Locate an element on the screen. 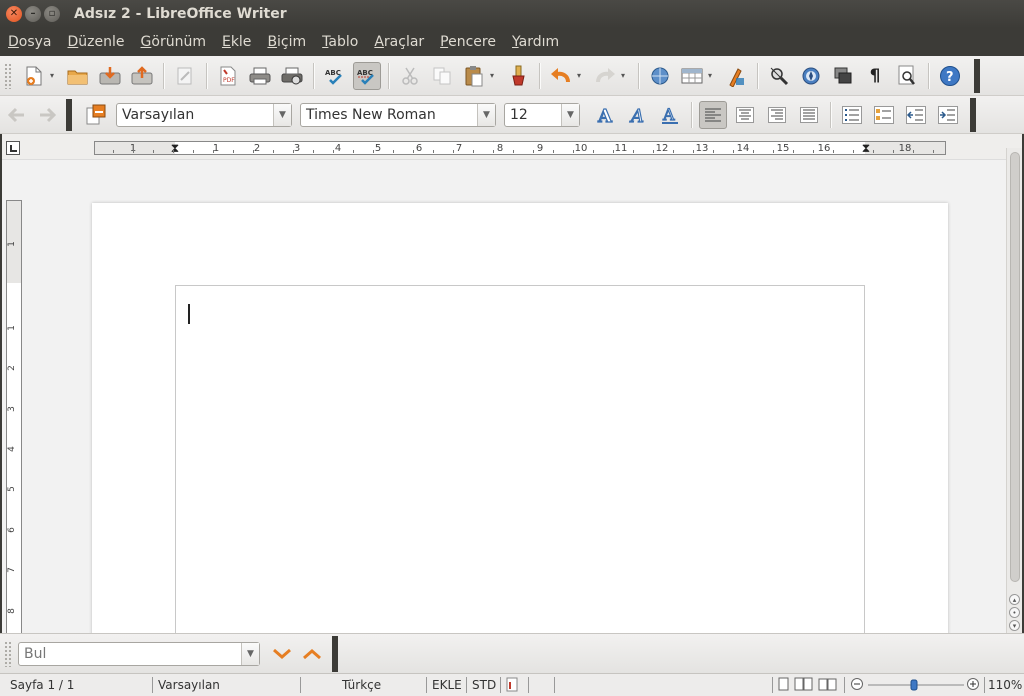  find-toolbar-grip is located at coordinates (8, 653).